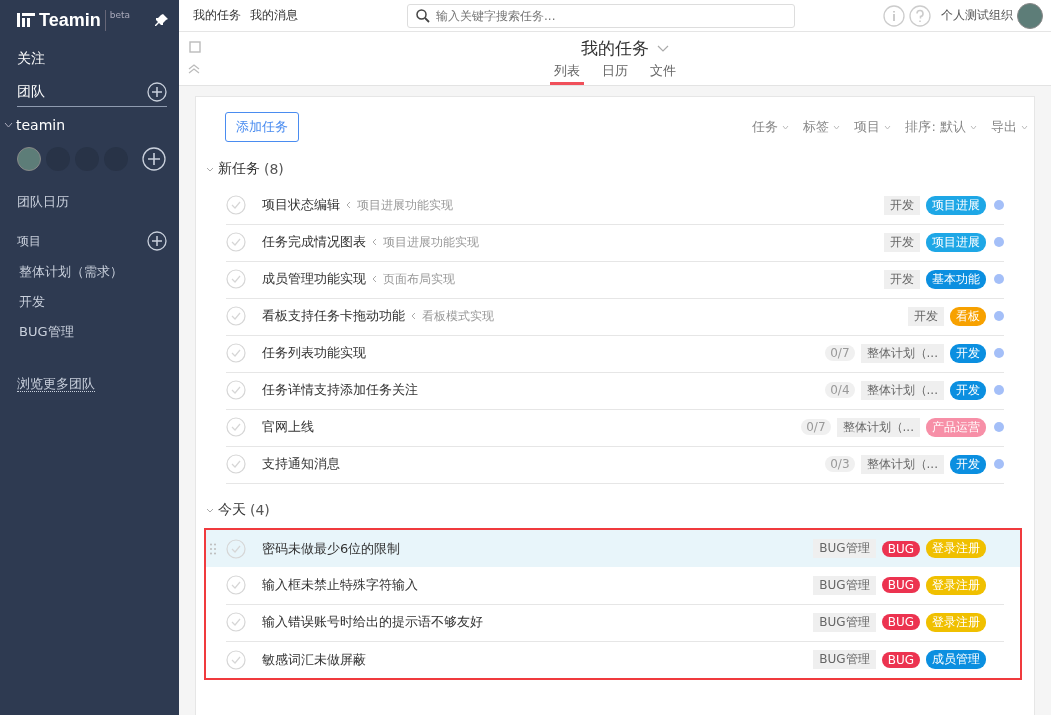 The image size is (1051, 715). I want to click on user-avatar, so click(1030, 15).